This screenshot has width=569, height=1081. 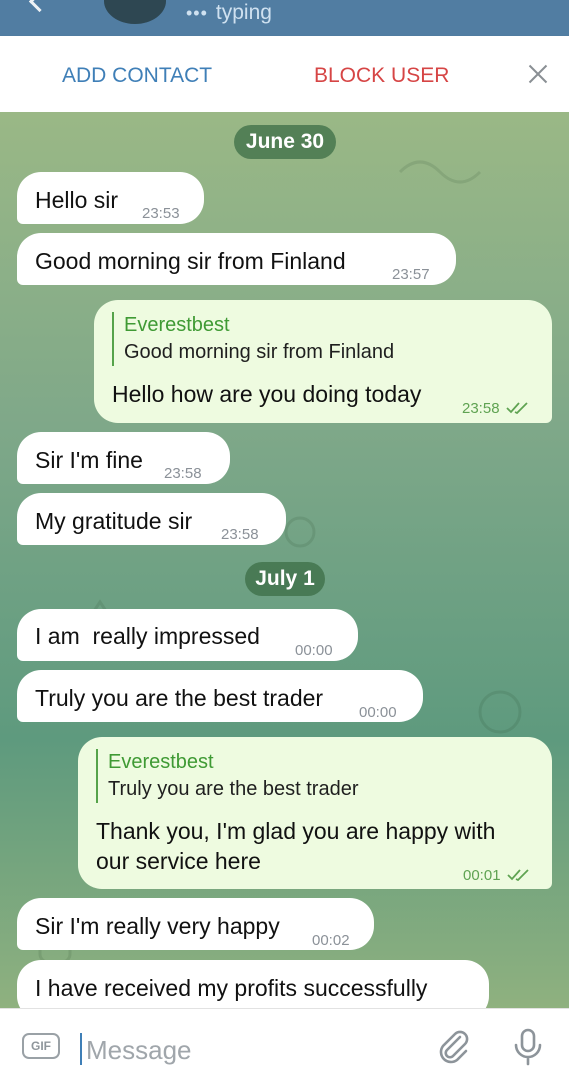 What do you see at coordinates (284, 18) in the screenshot?
I see `chat-header: ••• typing` at bounding box center [284, 18].